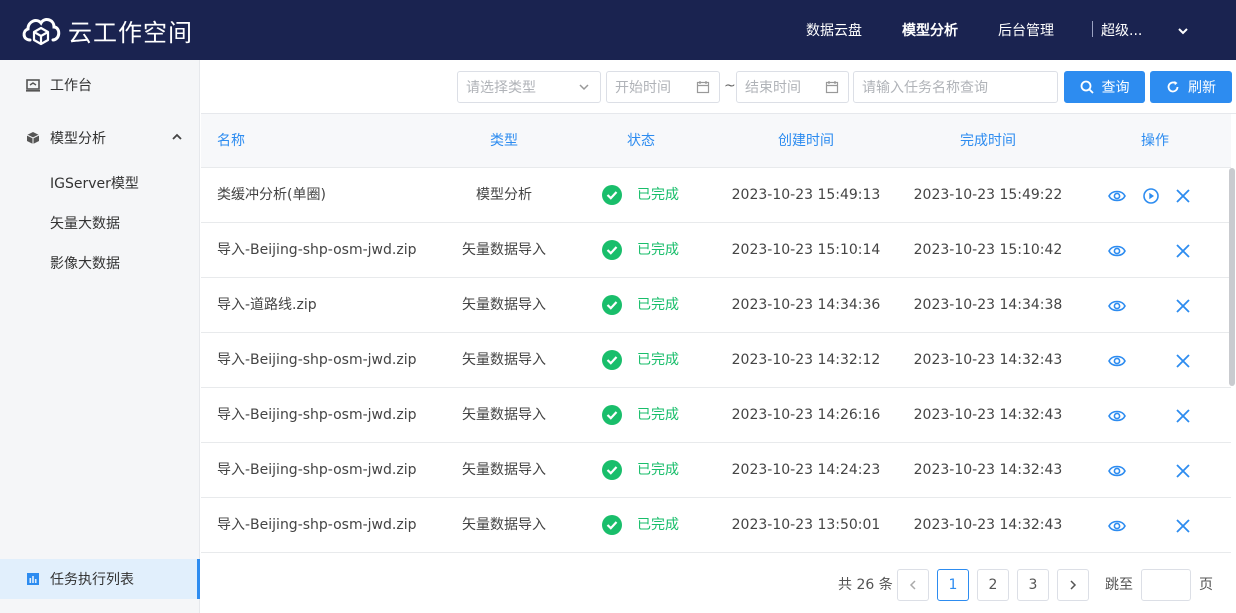 The image size is (1236, 613). Describe the element at coordinates (1115, 88) in the screenshot. I see `query-label: 查询` at that location.